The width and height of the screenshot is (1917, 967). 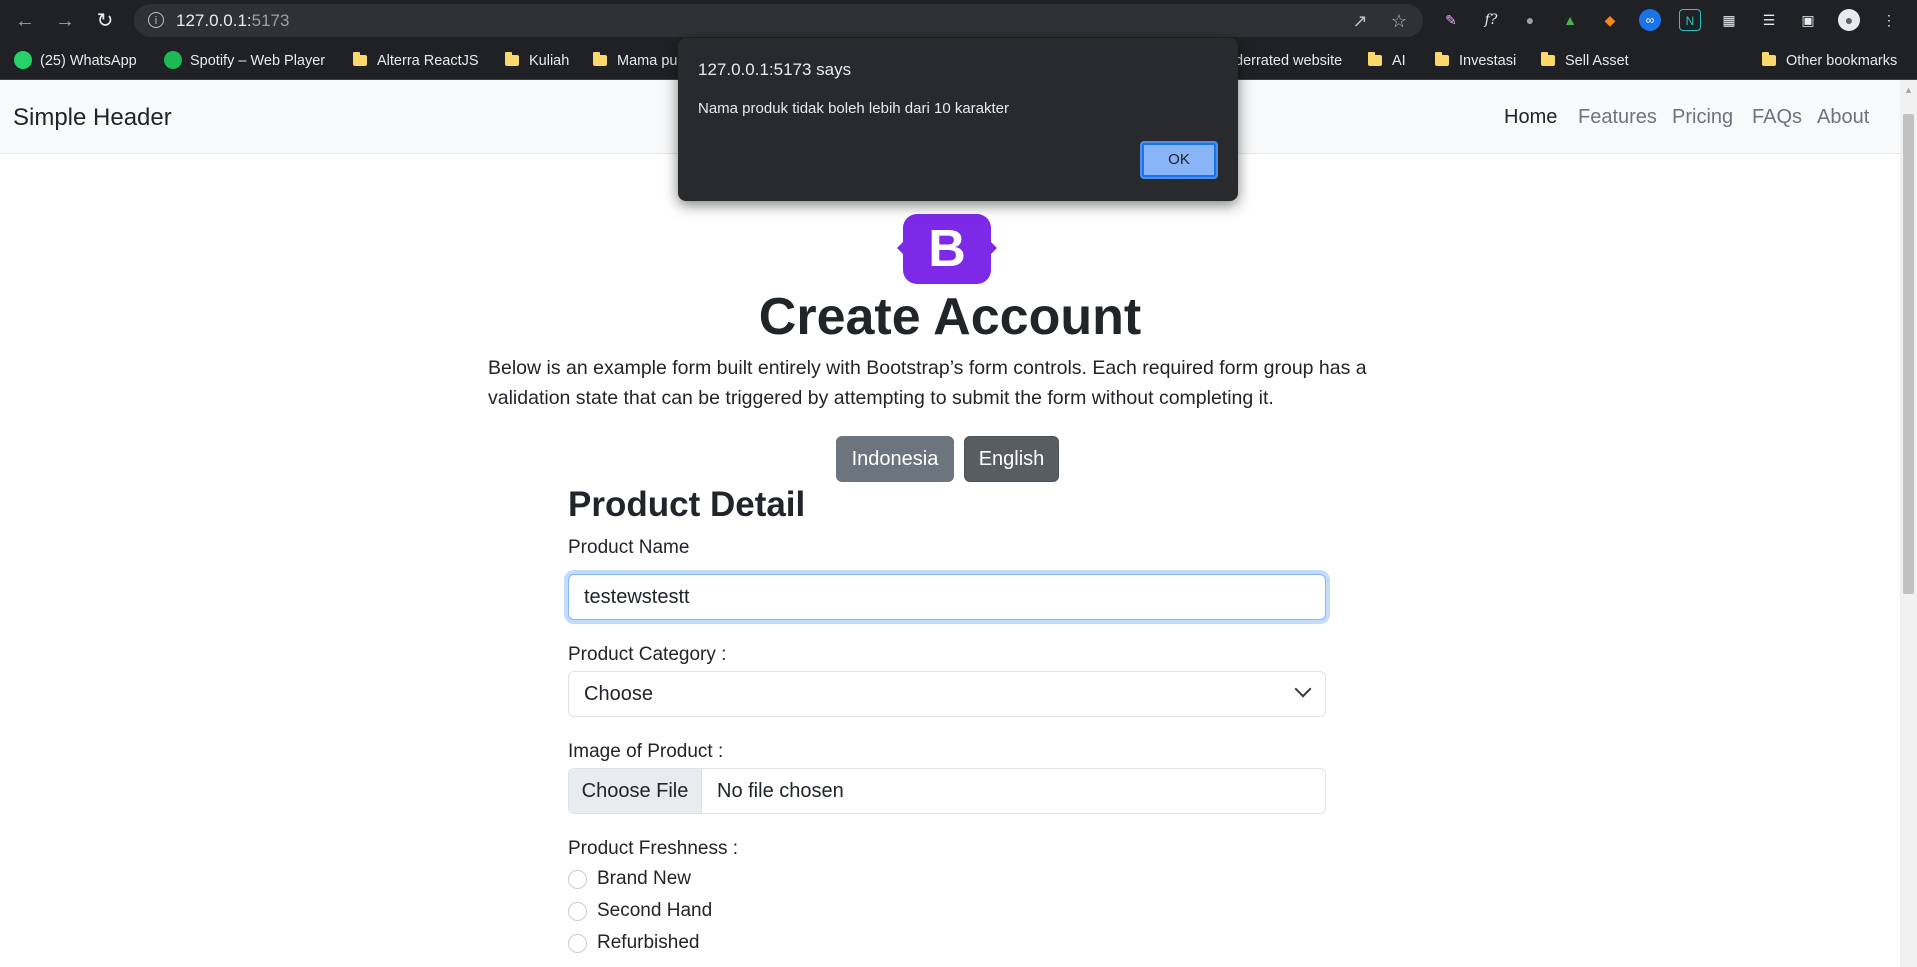 What do you see at coordinates (1570, 20) in the screenshot?
I see `extension-tree-icon: ▲` at bounding box center [1570, 20].